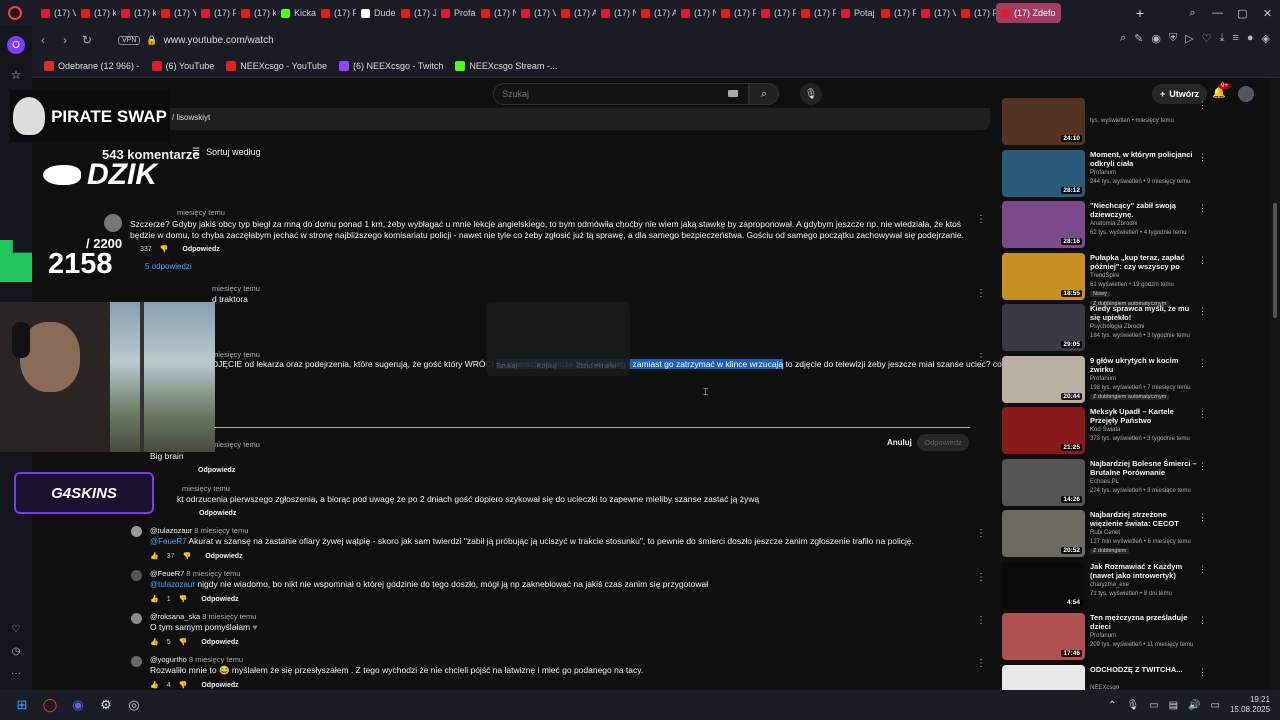  Describe the element at coordinates (176, 13) in the screenshot. I see `browser-tab: (17) Y` at that location.